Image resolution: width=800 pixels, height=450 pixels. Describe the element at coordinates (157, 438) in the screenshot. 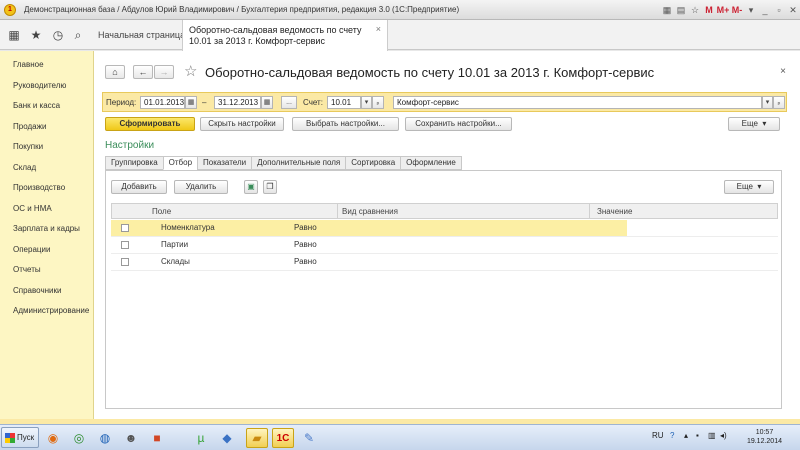

I see `office-icon: ■` at that location.